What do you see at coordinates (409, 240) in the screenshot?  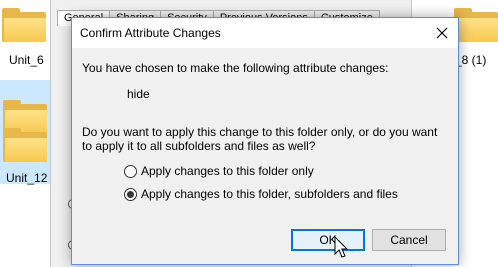 I see `cancel-button: Cancel` at bounding box center [409, 240].